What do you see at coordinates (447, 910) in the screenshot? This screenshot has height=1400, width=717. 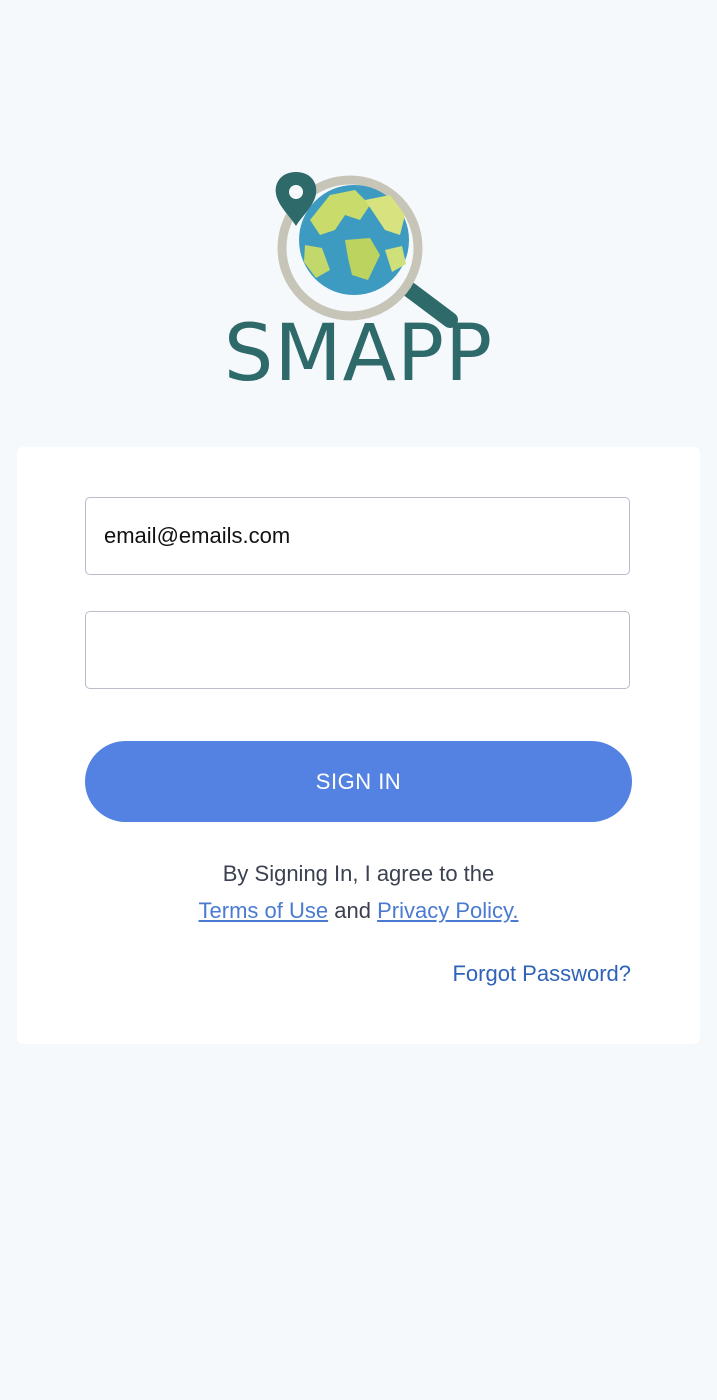 I see `privacy-policy-link: Privacy Policy.` at bounding box center [447, 910].